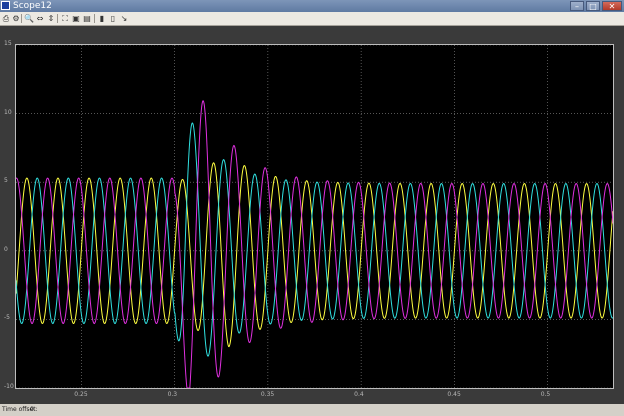 The width and height of the screenshot is (624, 416). Describe the element at coordinates (6, 181) in the screenshot. I see `y-tick-label: 5` at that location.